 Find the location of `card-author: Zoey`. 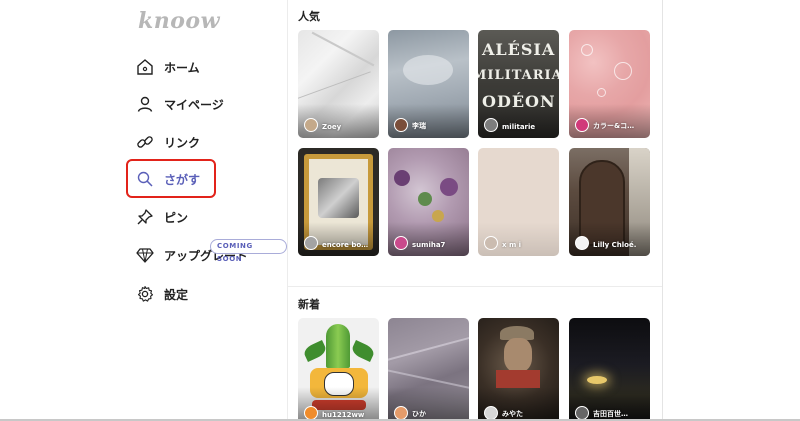

card-author: Zoey is located at coordinates (331, 127).